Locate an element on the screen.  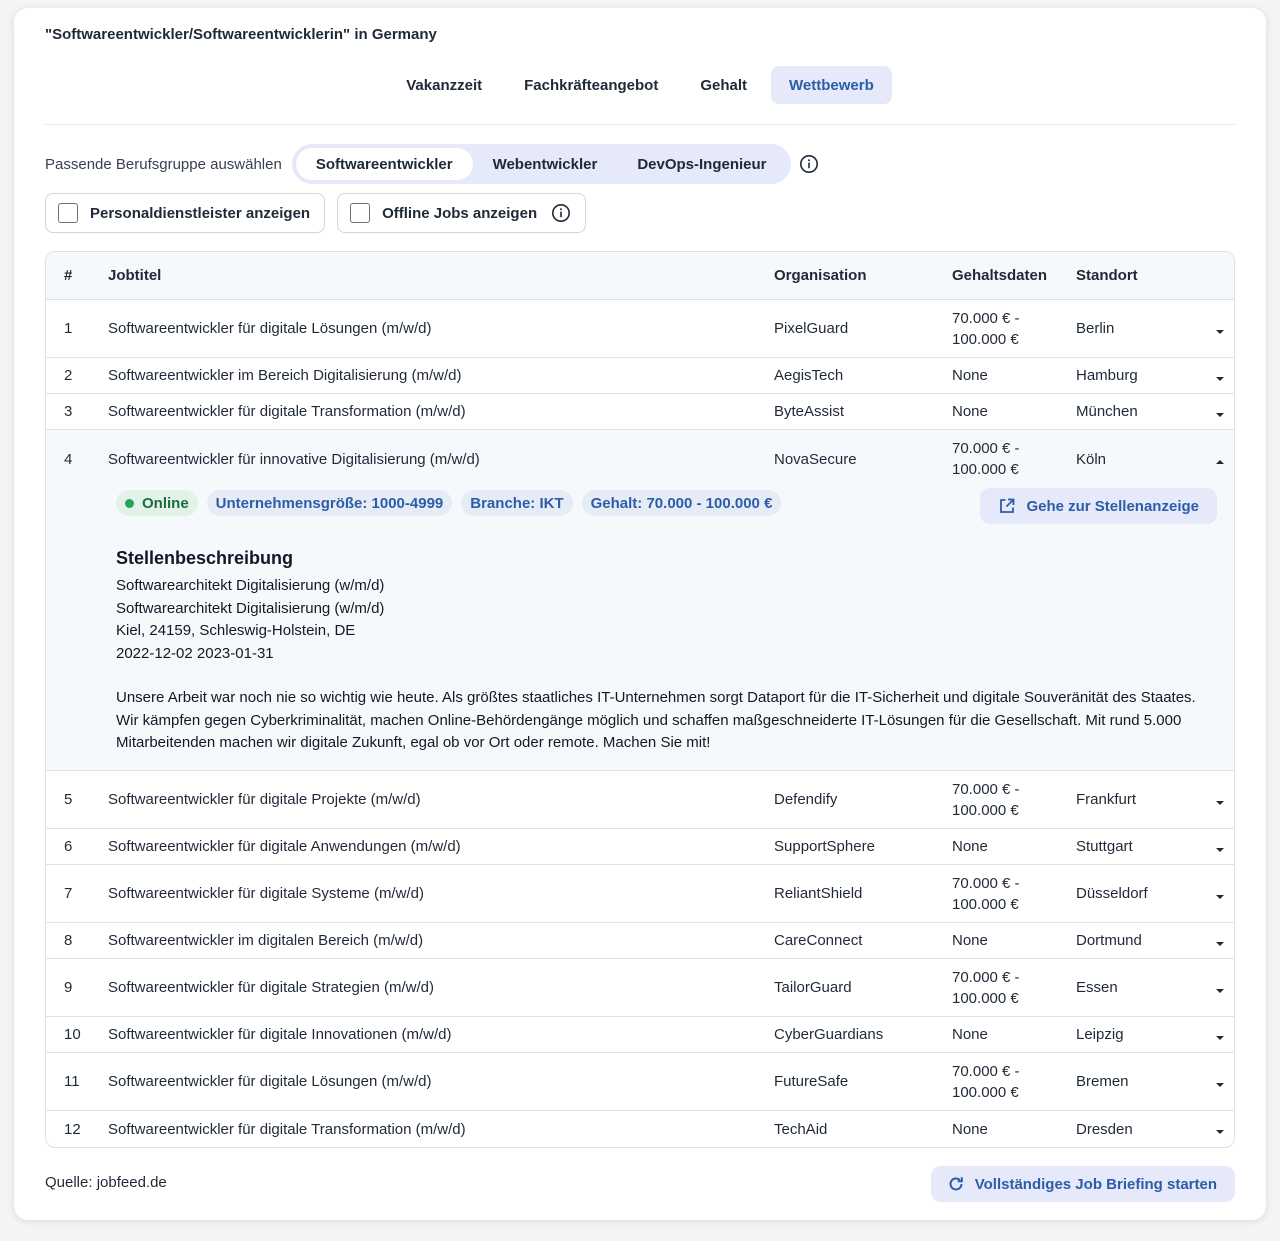
row-num: 5 is located at coordinates (68, 799).